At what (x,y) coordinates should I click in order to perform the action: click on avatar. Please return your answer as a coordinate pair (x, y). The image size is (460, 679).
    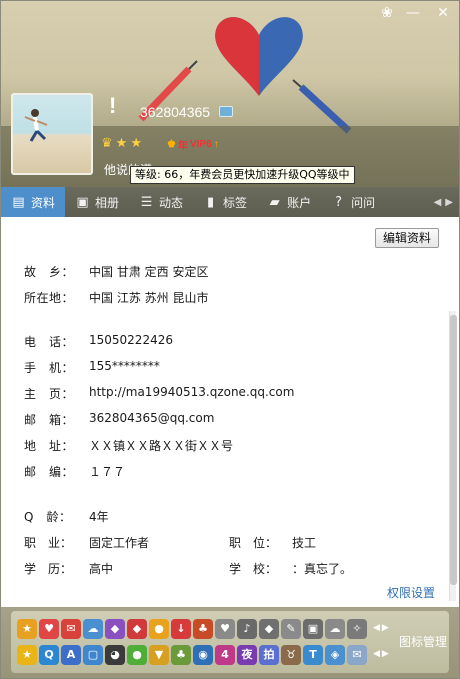
    Looking at the image, I should click on (52, 134).